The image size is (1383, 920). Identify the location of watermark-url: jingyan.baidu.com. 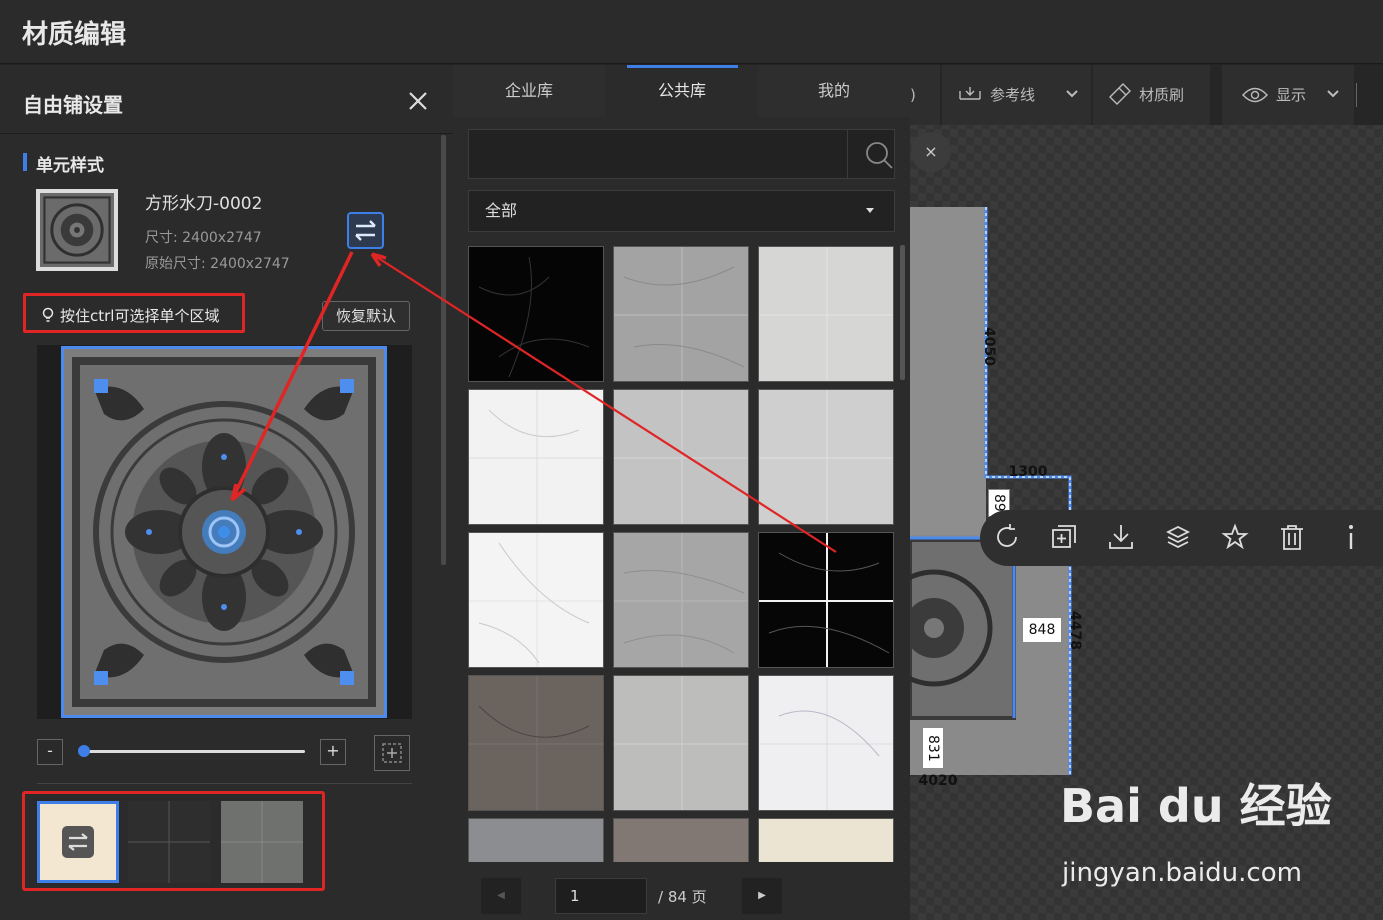
(1182, 873).